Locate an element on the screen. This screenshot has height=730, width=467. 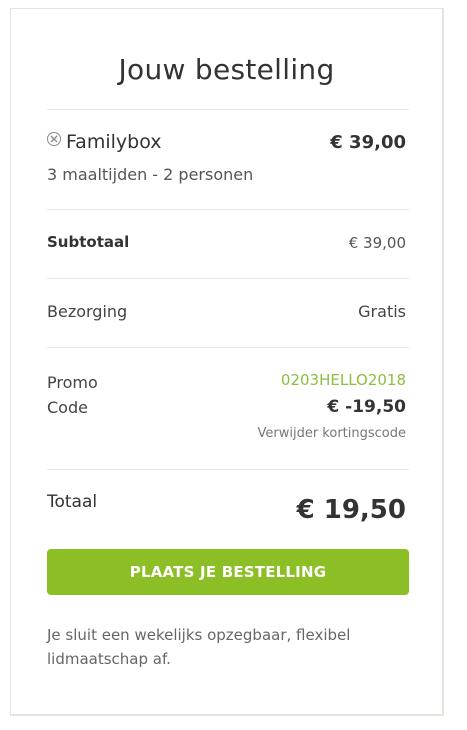
total-value: € 19,50 is located at coordinates (351, 510).